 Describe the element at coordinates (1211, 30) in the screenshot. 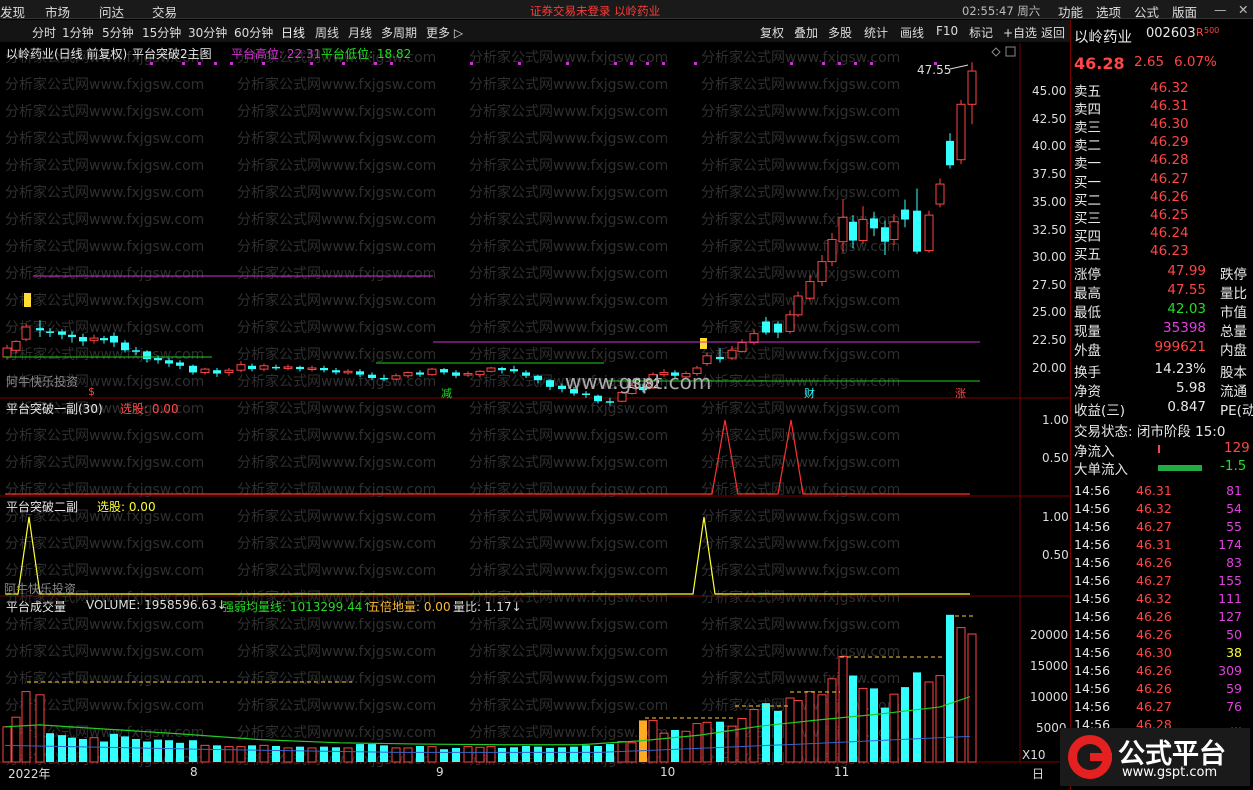

I see `stock-badge-num: 500` at that location.